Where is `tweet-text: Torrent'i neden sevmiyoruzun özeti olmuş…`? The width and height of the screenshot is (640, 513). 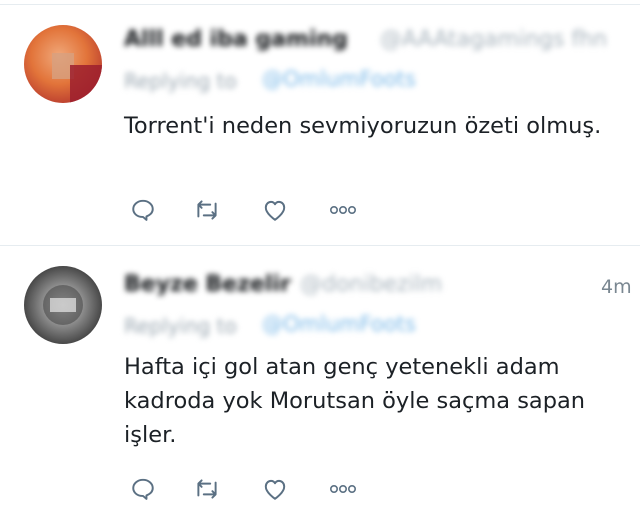
tweet-text: Torrent'i neden sevmiyoruzun özeti olmuş… is located at coordinates (363, 126).